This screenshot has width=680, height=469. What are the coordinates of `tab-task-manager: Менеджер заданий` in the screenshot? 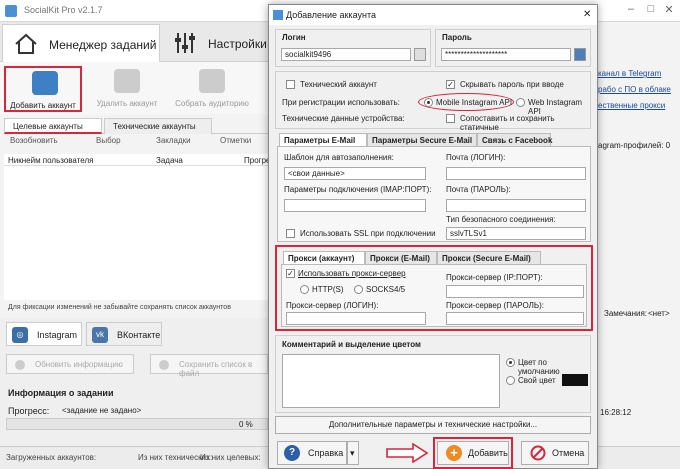 It's located at (81, 43).